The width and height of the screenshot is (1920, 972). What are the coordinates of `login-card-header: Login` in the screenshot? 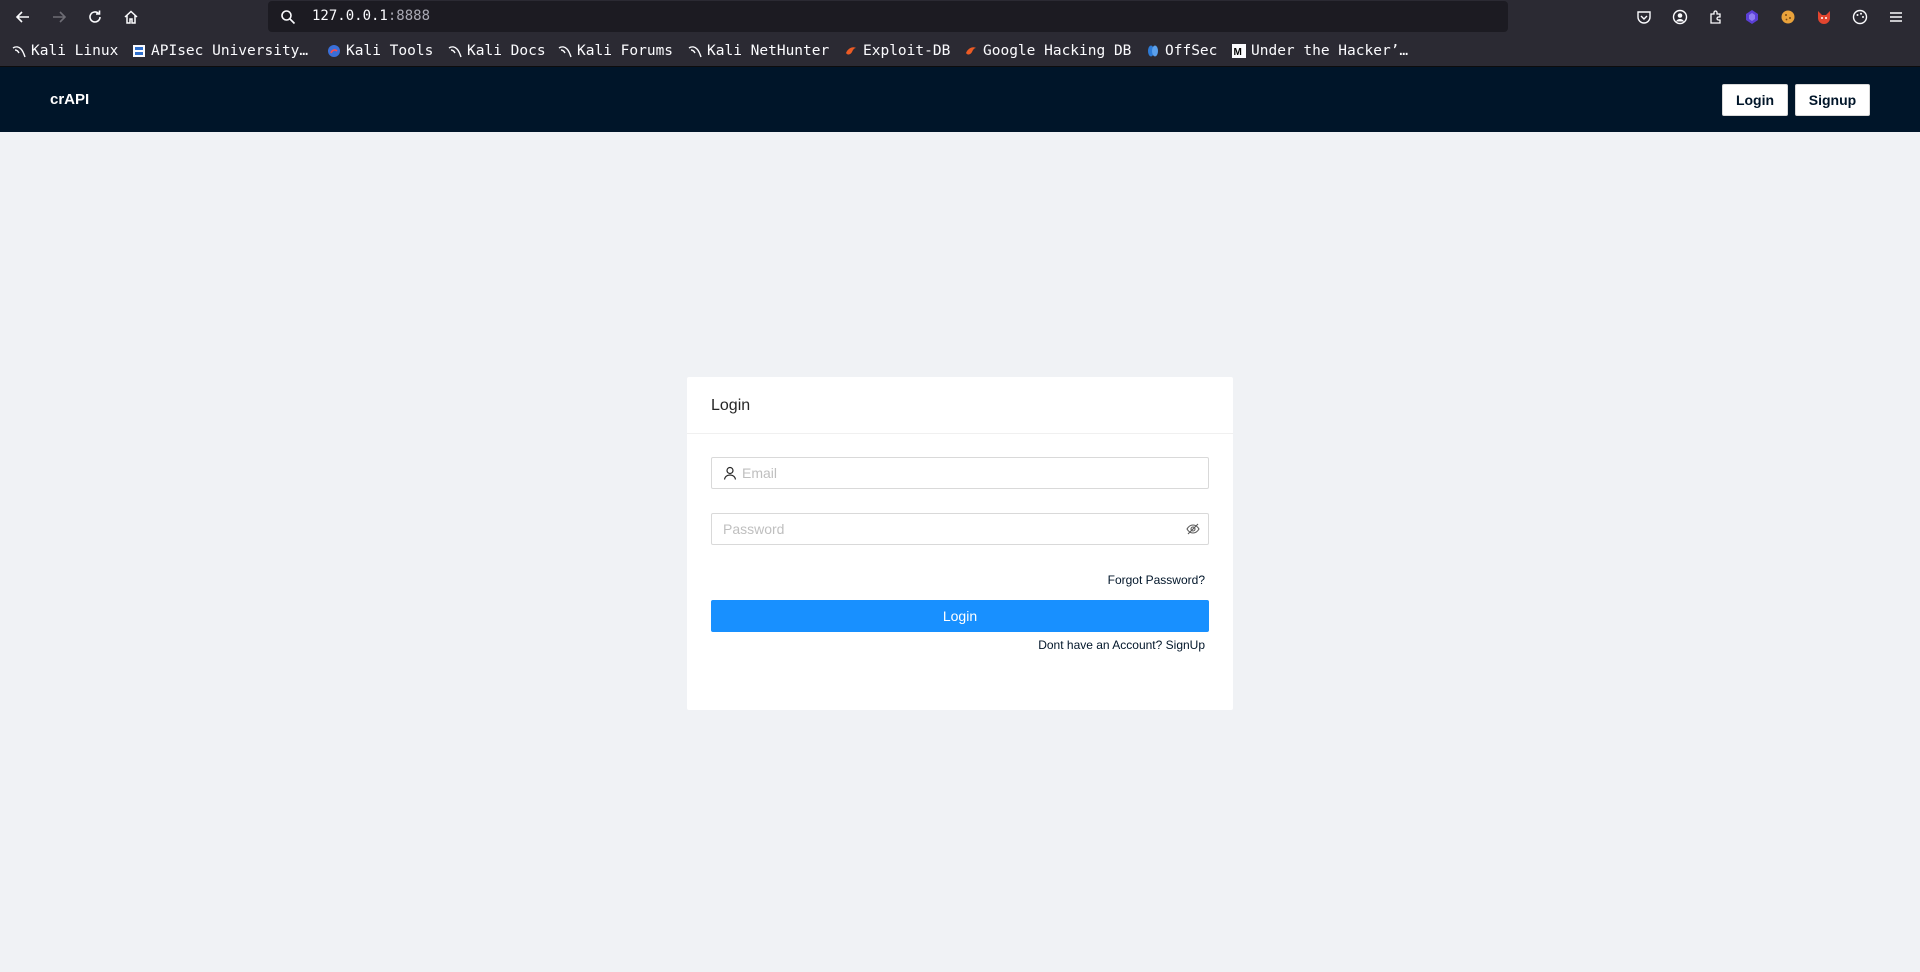 It's located at (960, 405).